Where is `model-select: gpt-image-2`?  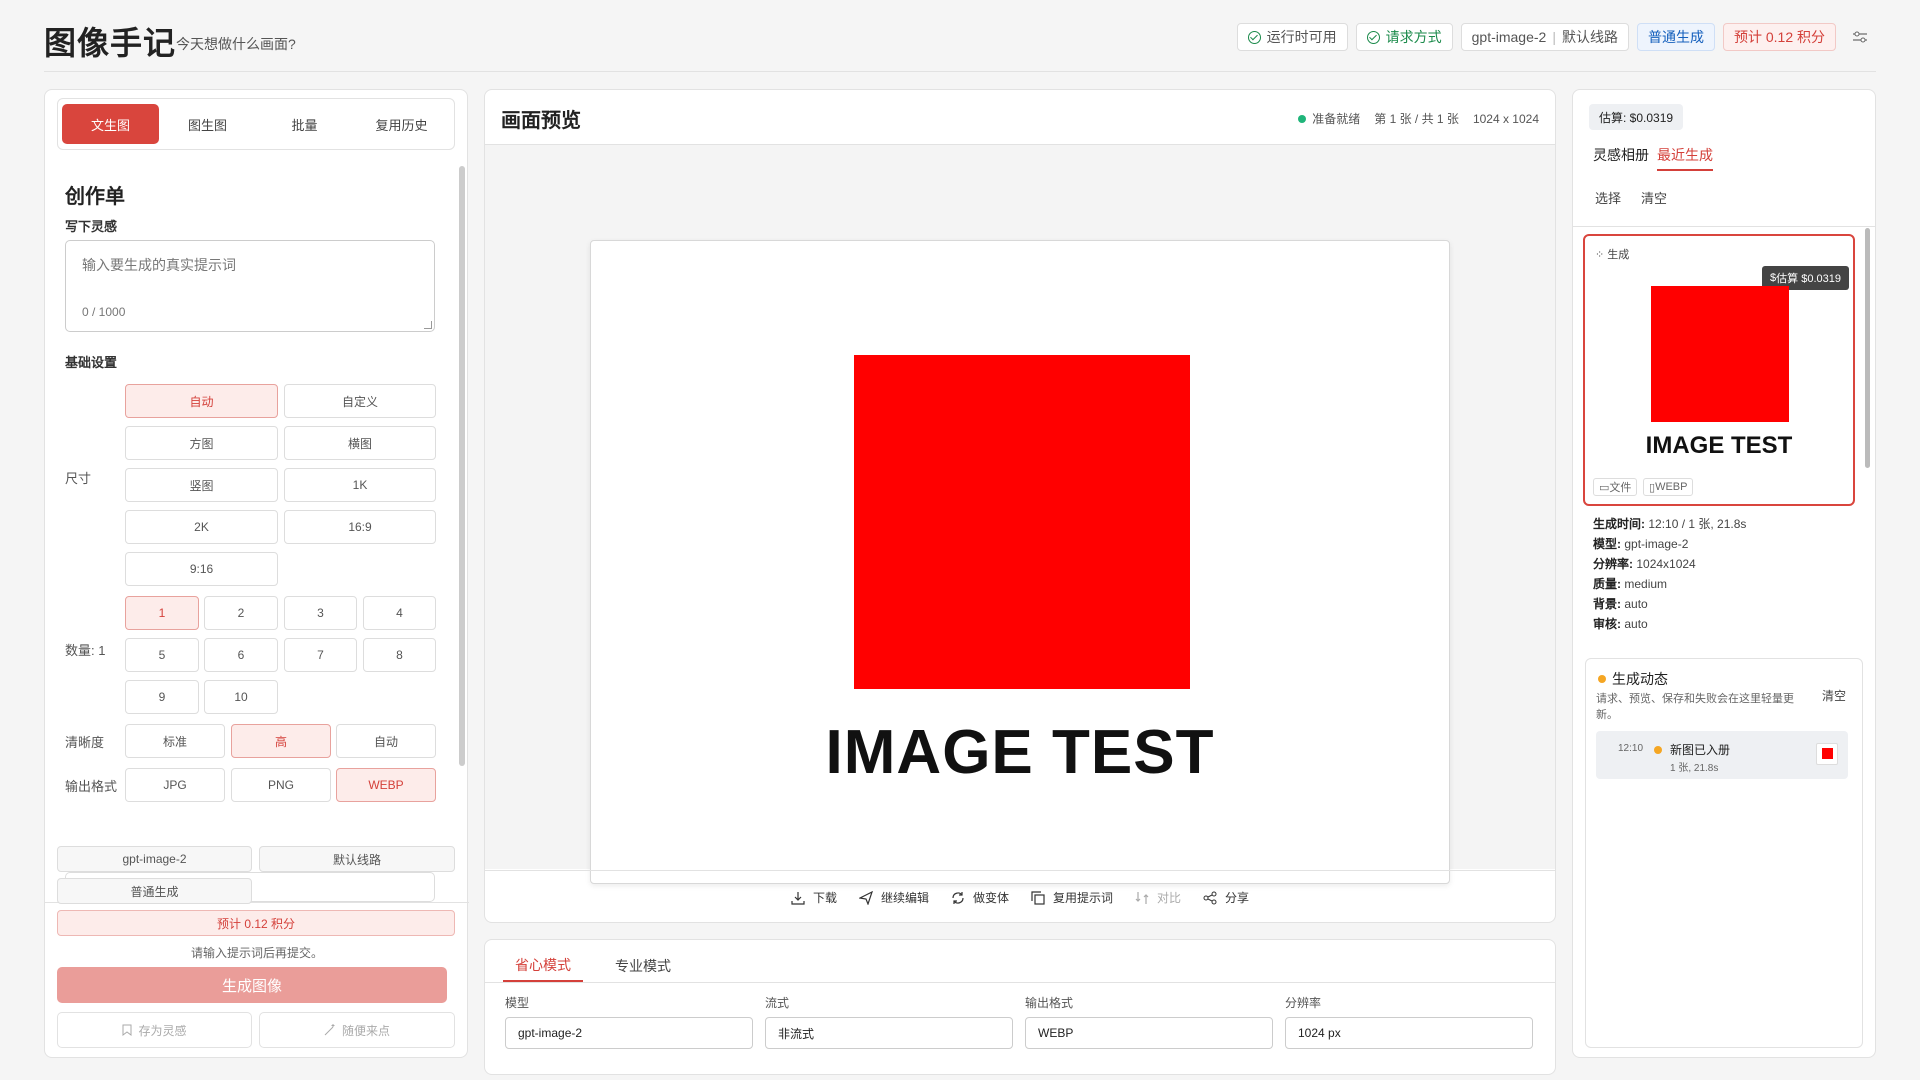 model-select: gpt-image-2 is located at coordinates (629, 1033).